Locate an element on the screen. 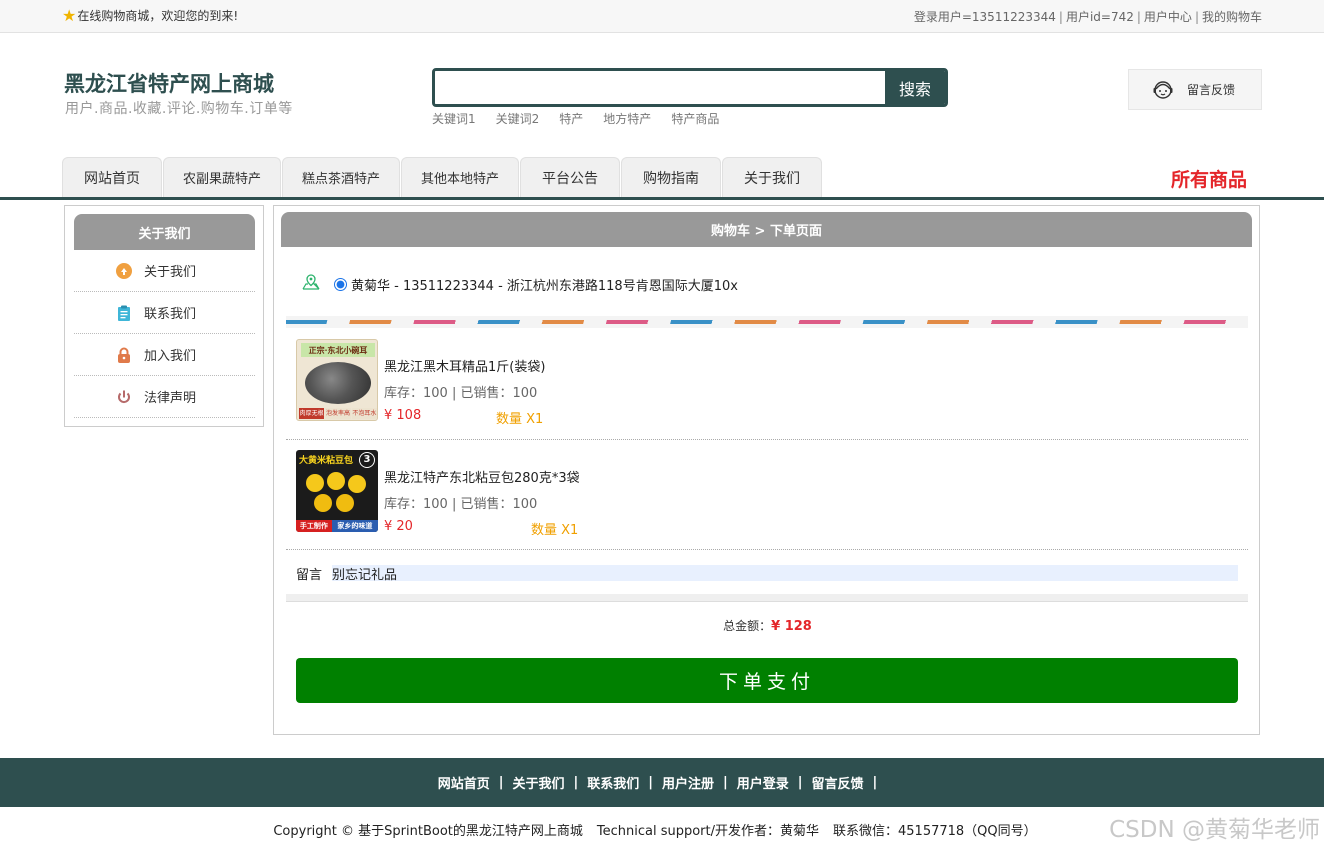 This screenshot has height=847, width=1324. footer-link-feedback: 留言反馈 is located at coordinates (838, 782).